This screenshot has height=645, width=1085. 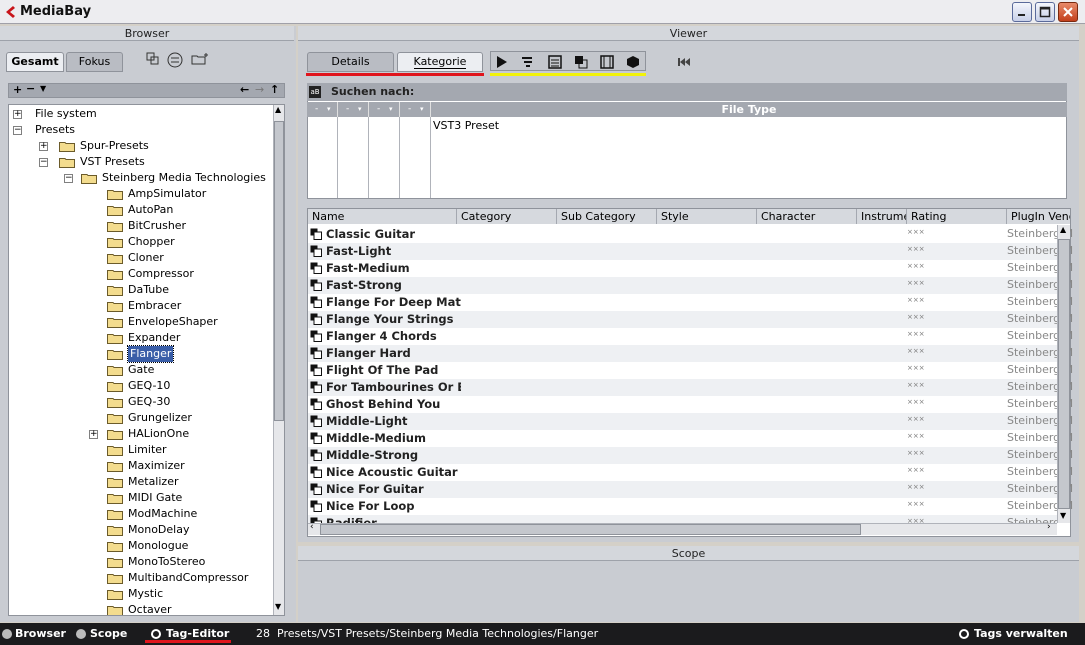 What do you see at coordinates (690, 285) in the screenshot?
I see `table-row: Fast-Strong ××× Steinberg M` at bounding box center [690, 285].